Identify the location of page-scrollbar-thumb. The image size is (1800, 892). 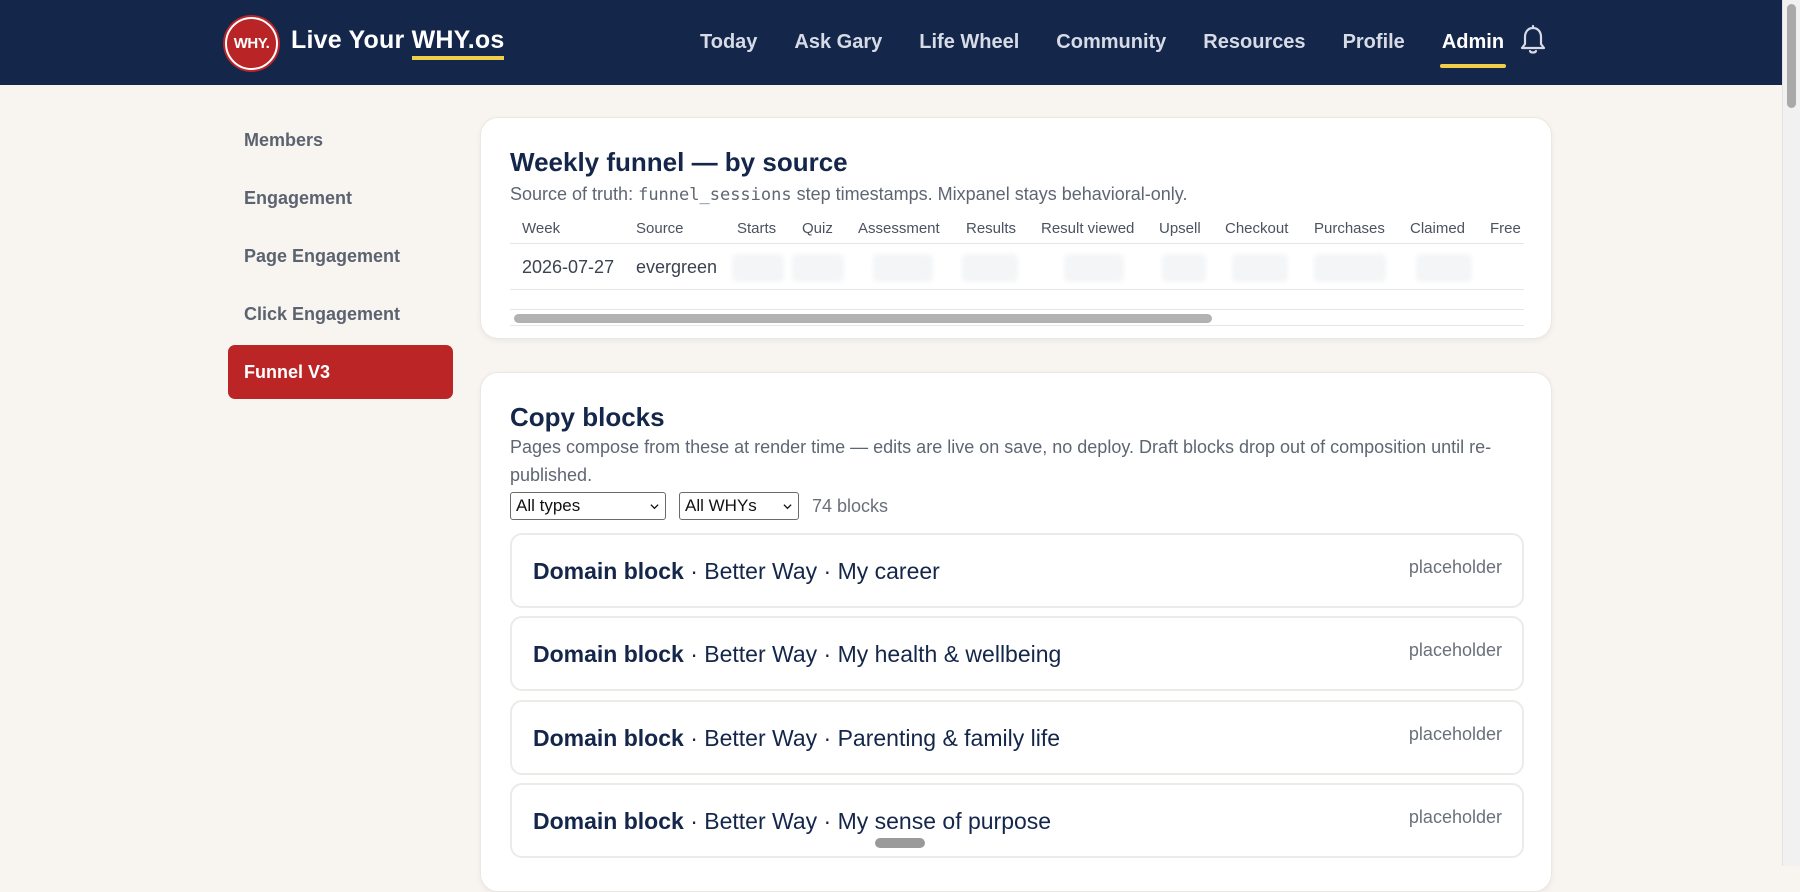
(1791, 56).